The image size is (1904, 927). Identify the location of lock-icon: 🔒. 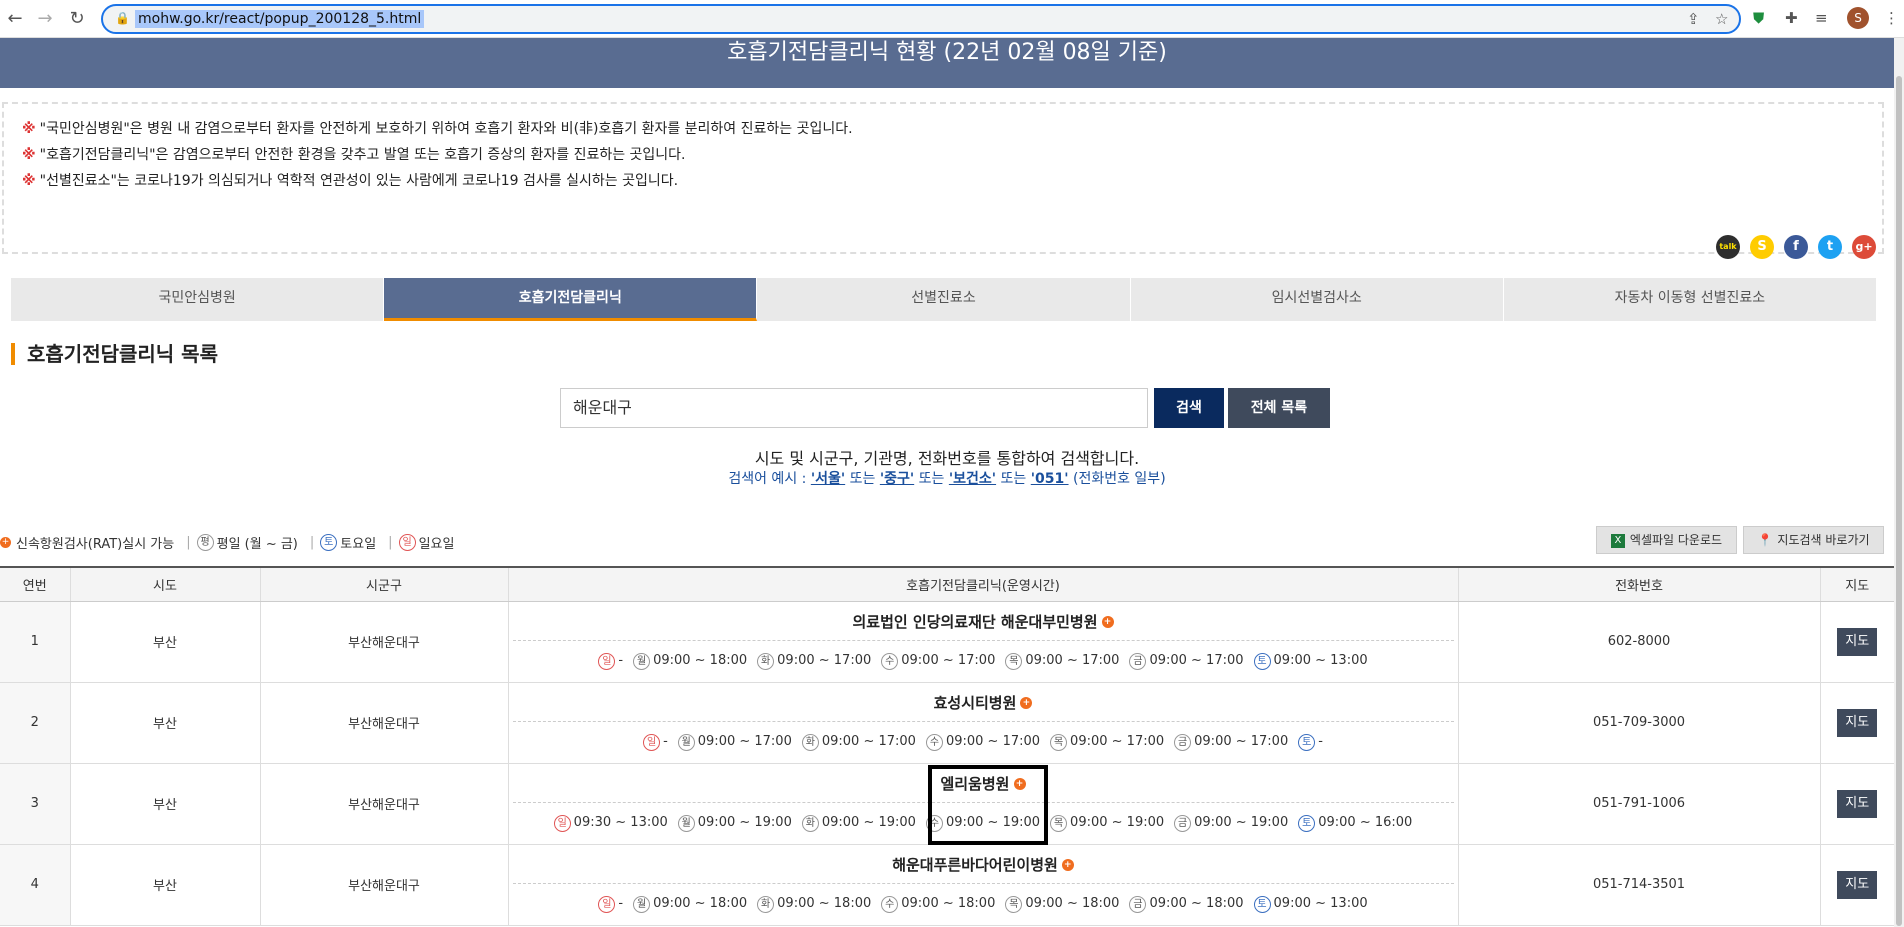
(122, 18).